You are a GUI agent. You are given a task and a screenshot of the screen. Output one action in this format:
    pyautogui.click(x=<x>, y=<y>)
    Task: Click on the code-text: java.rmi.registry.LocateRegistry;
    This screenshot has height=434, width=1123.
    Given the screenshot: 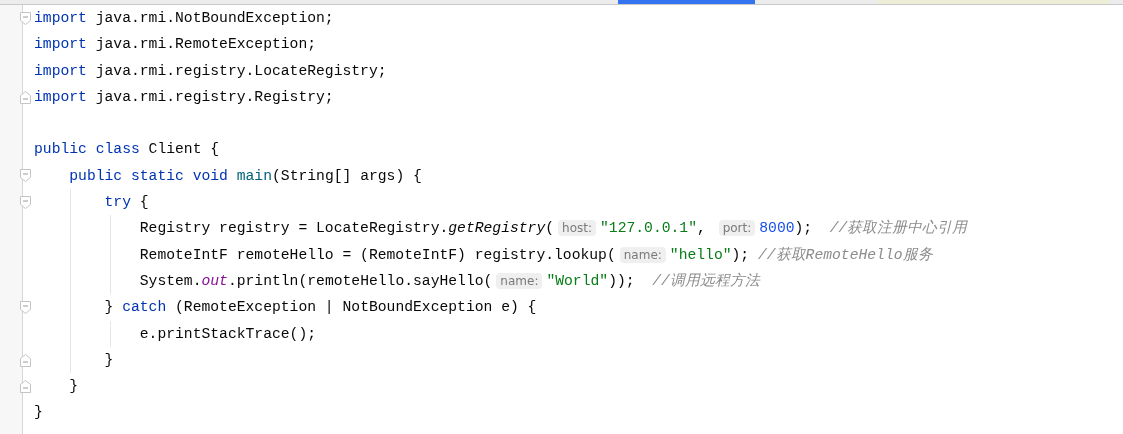 What is the action you would take?
    pyautogui.click(x=240, y=70)
    